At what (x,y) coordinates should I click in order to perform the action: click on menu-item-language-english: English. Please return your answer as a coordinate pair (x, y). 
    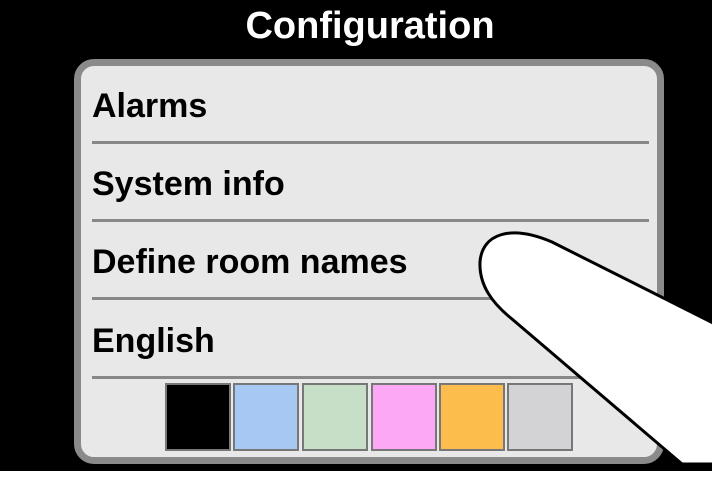
    Looking at the image, I should click on (372, 341).